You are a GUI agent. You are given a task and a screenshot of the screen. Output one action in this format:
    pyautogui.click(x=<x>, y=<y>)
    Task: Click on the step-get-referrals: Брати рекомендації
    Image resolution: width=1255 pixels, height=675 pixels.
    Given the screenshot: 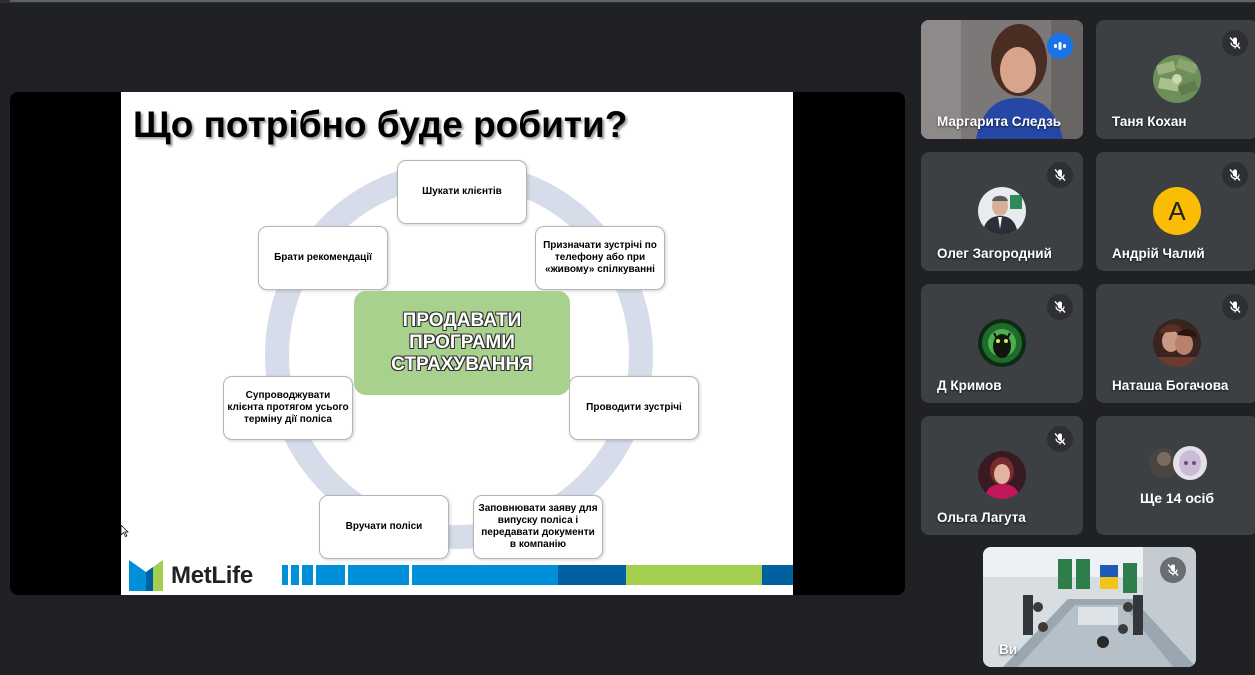 What is the action you would take?
    pyautogui.click(x=323, y=258)
    